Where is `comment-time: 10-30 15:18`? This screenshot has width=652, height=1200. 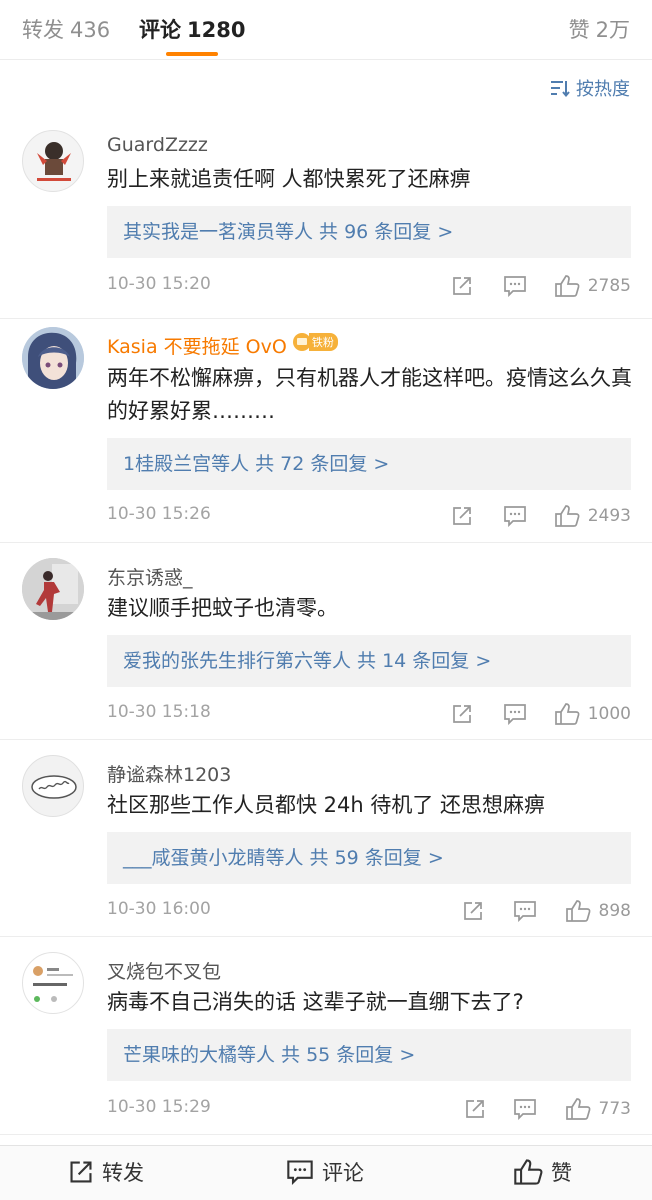 comment-time: 10-30 15:18 is located at coordinates (159, 712).